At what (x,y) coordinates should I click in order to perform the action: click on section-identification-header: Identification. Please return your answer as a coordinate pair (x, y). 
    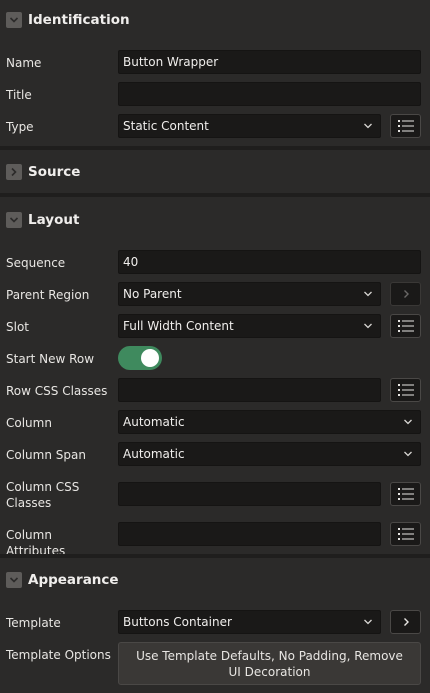
    Looking at the image, I should click on (215, 20).